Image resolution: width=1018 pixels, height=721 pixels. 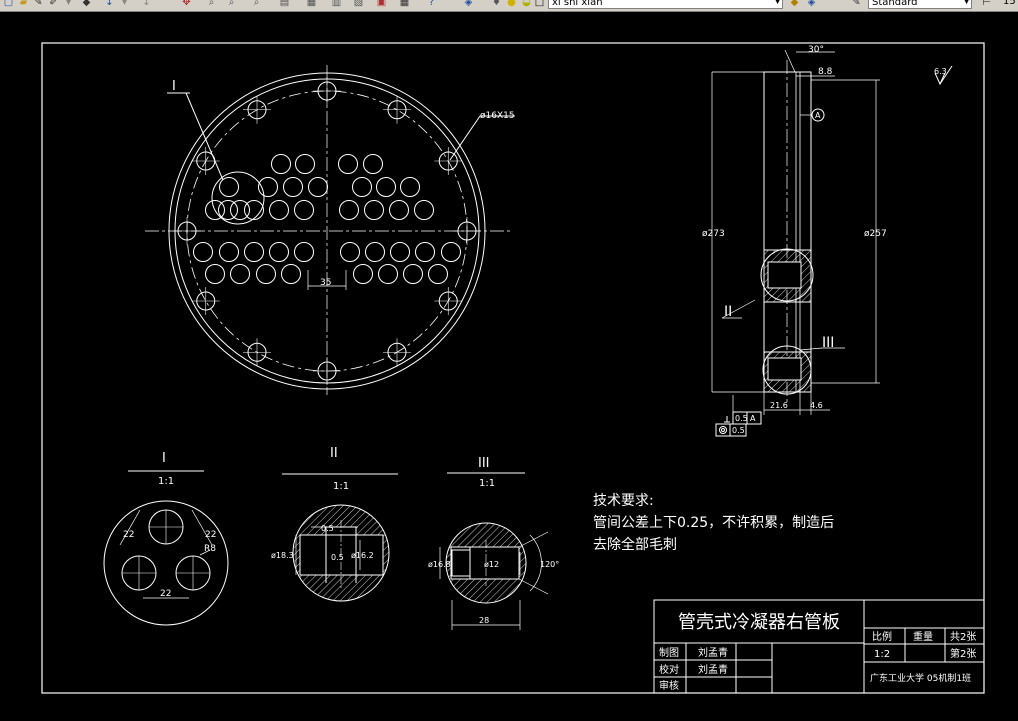 What do you see at coordinates (577, 4) in the screenshot?
I see `layer-name: xi shi xian` at bounding box center [577, 4].